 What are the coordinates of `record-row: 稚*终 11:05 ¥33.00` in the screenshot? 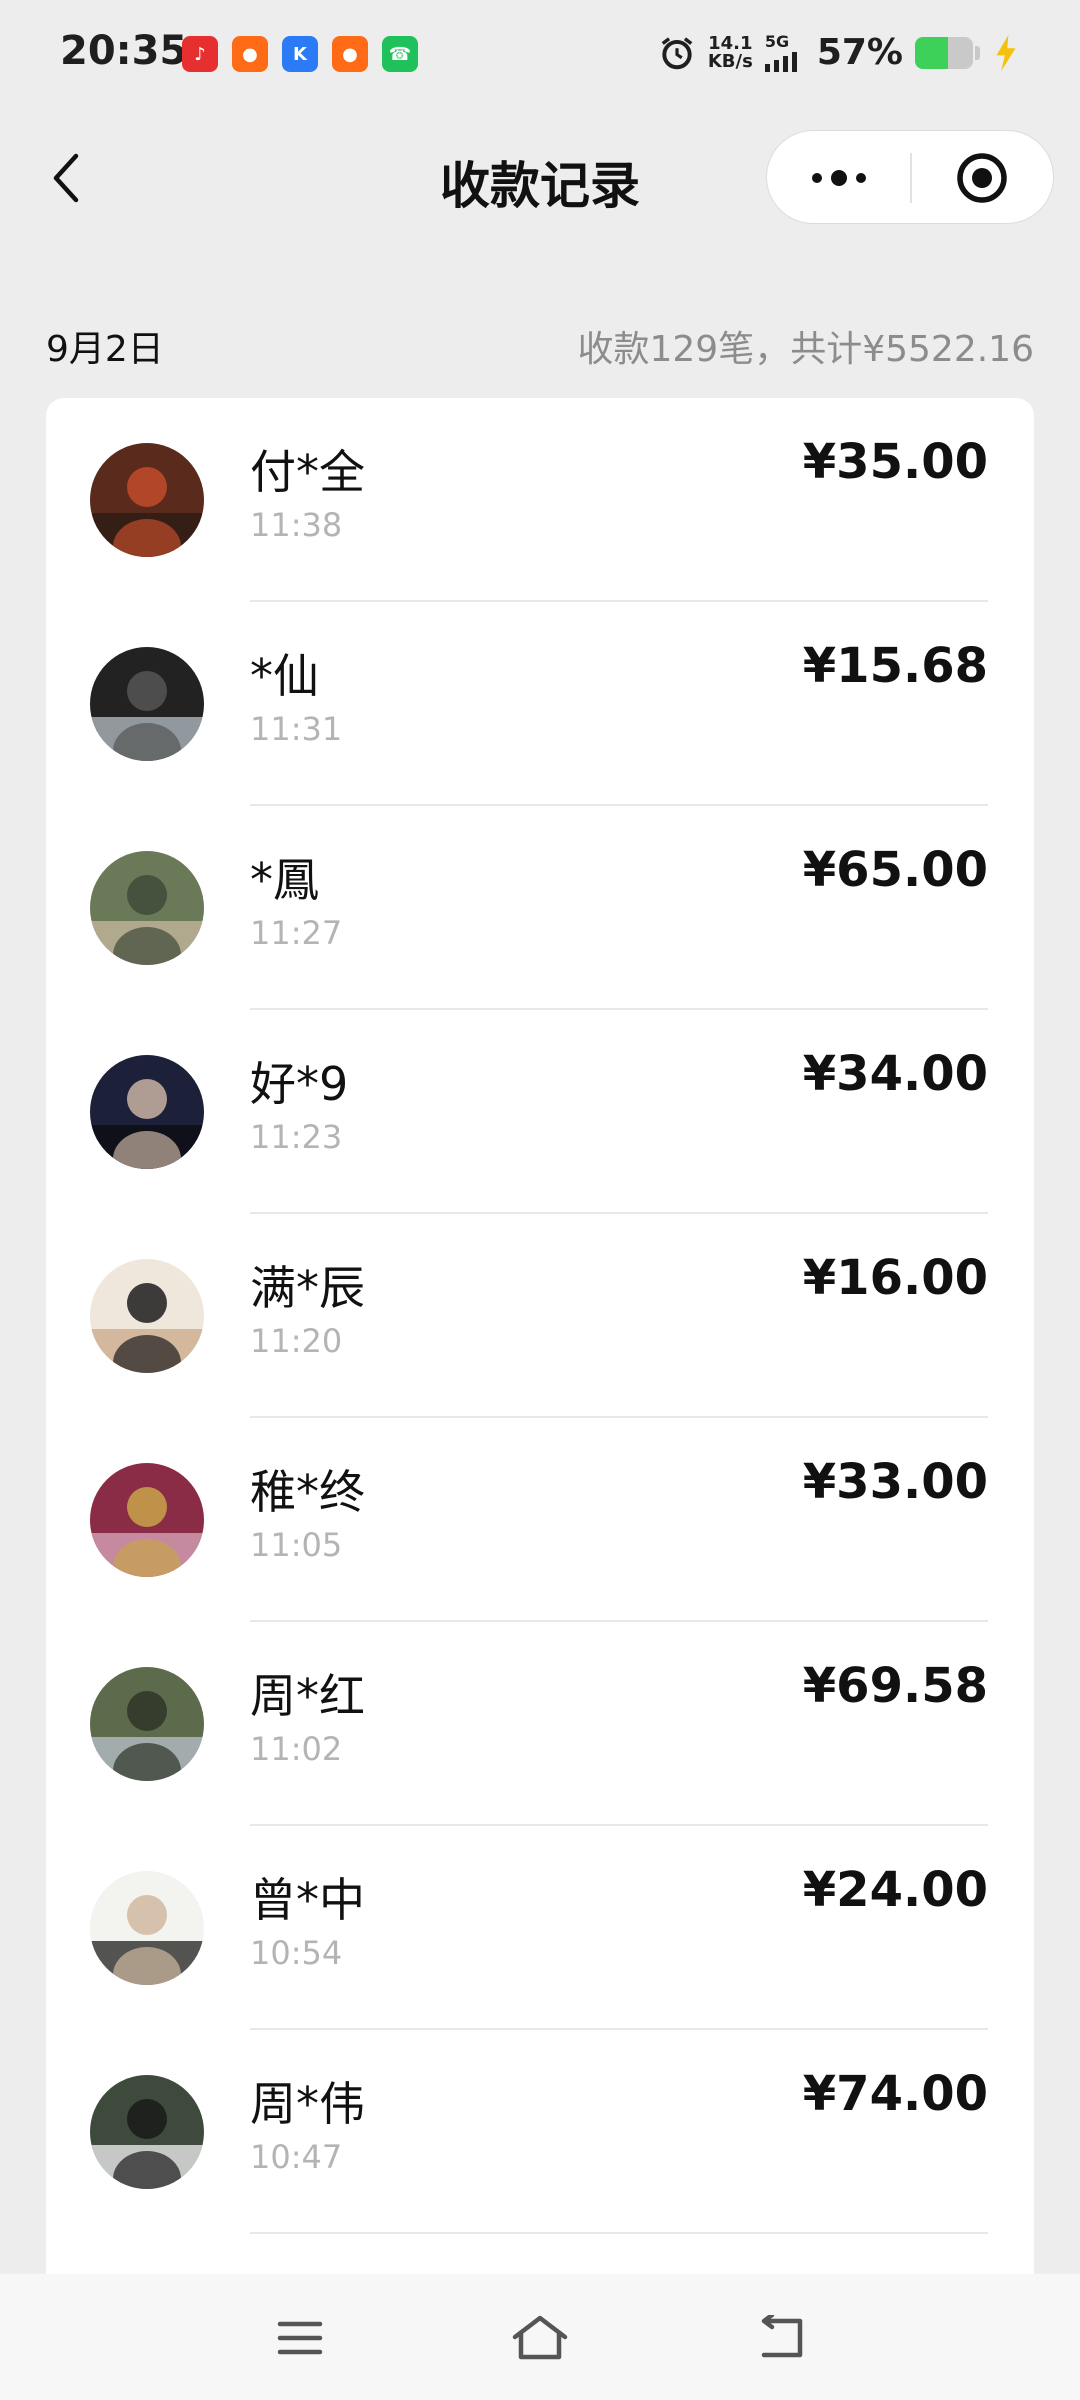 It's located at (540, 1520).